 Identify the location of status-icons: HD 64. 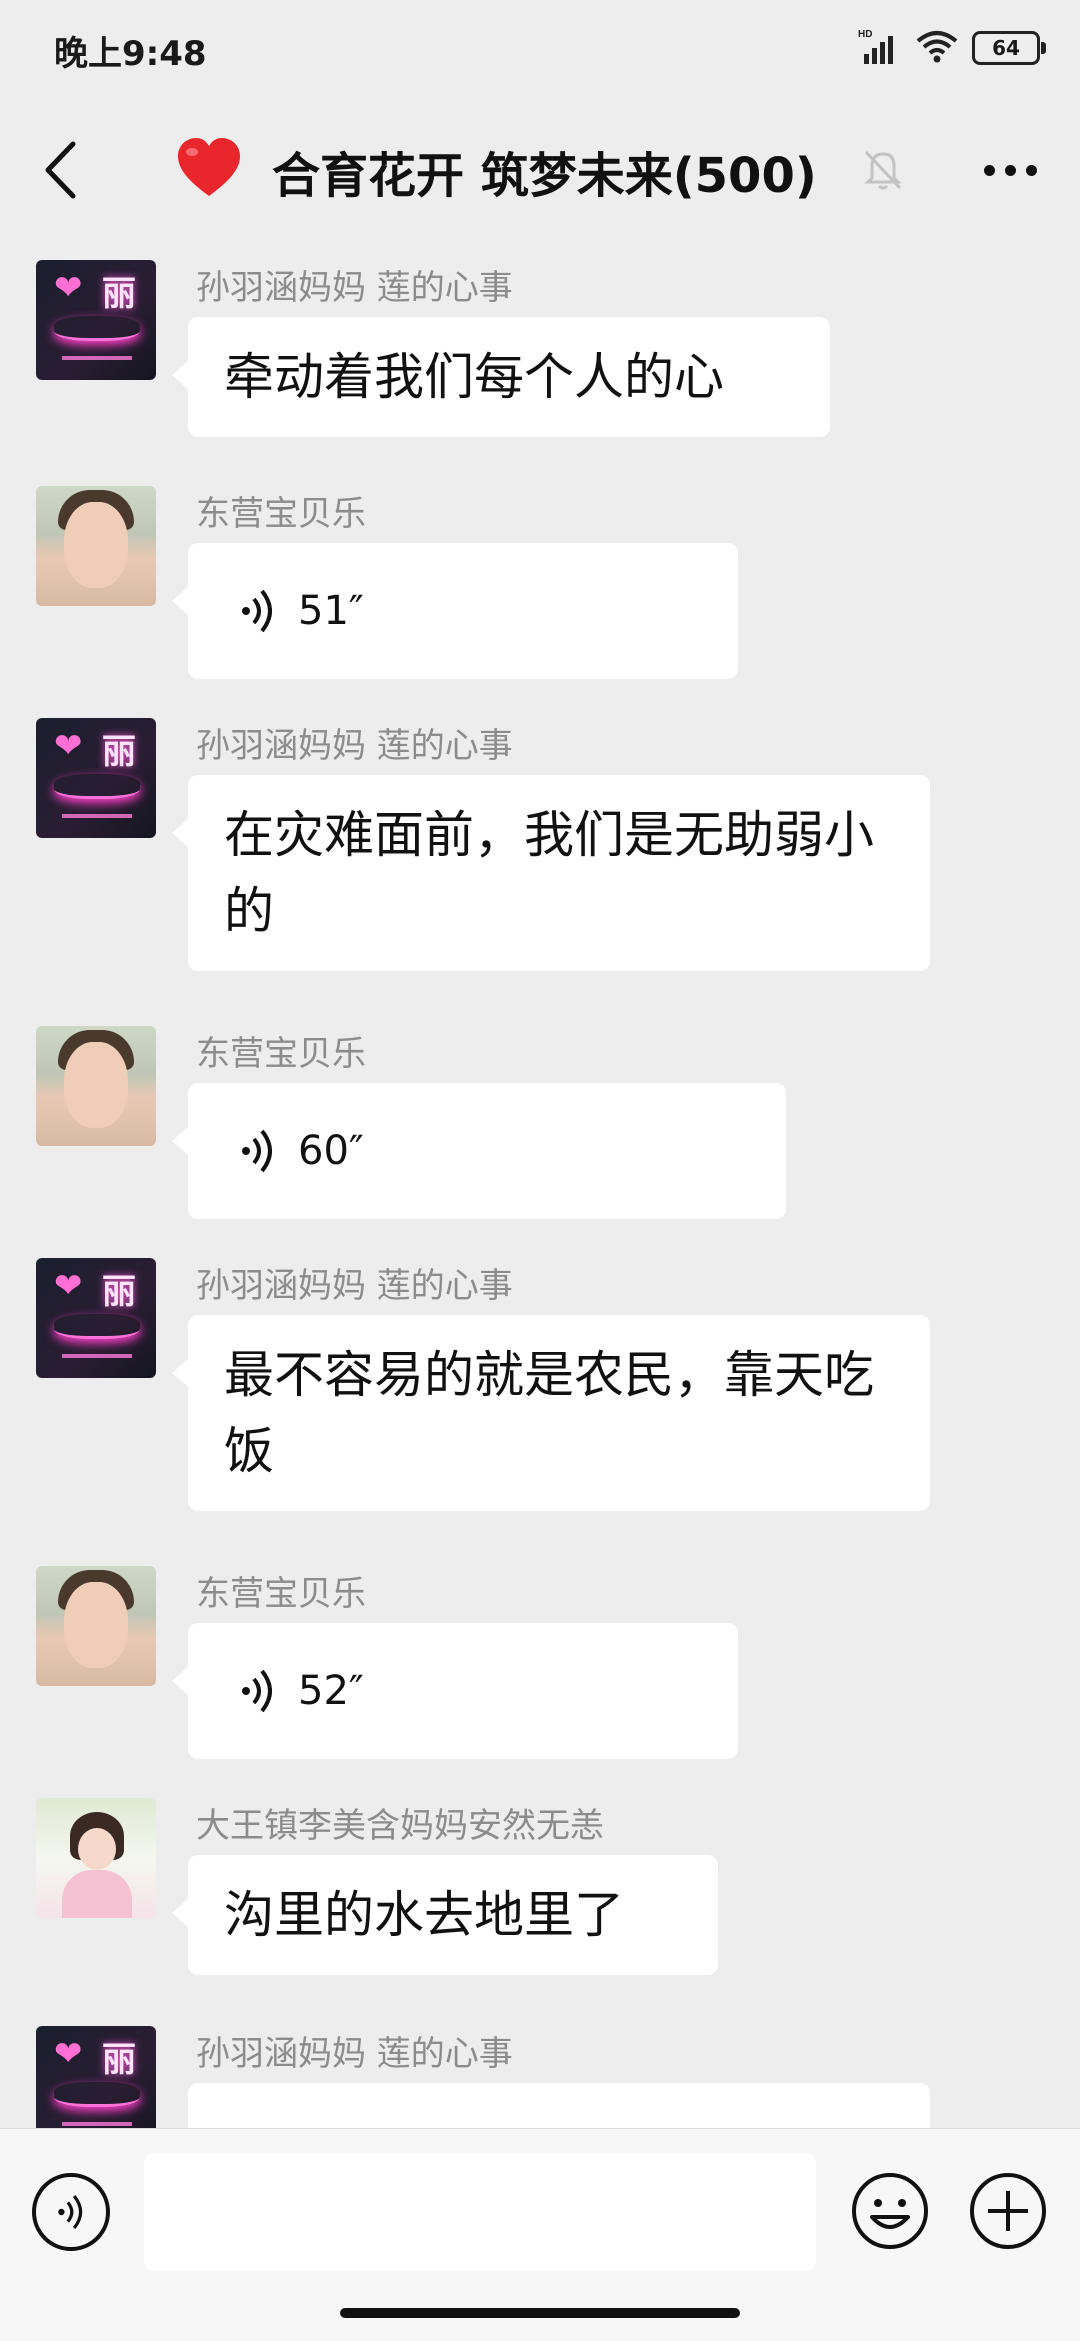
(952, 48).